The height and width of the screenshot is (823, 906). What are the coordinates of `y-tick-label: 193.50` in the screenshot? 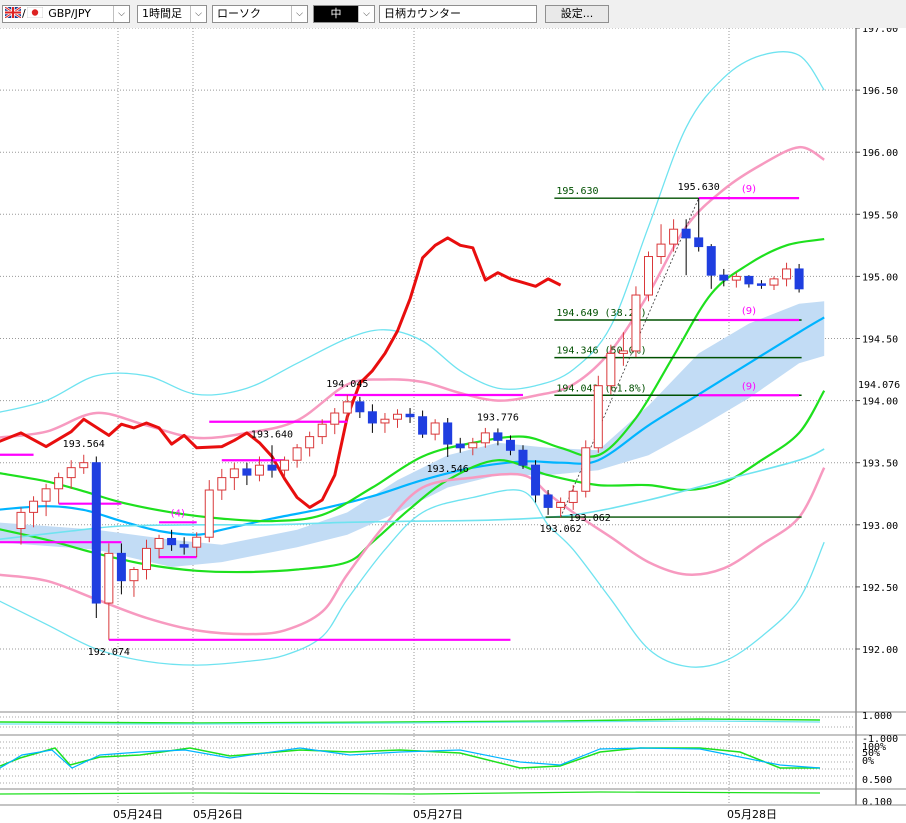 It's located at (880, 464).